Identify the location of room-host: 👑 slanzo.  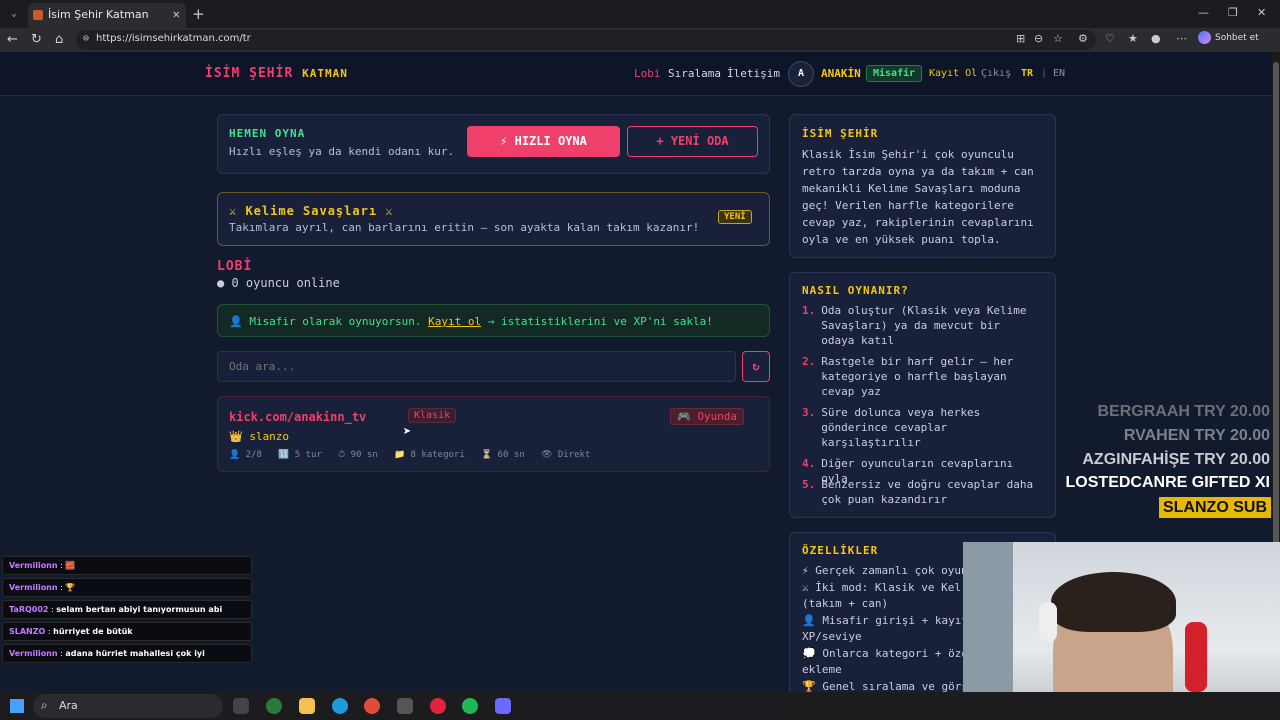
(259, 436).